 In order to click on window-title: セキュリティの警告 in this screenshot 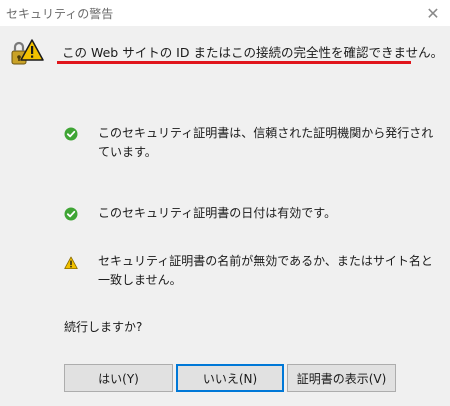, I will do `click(60, 14)`.